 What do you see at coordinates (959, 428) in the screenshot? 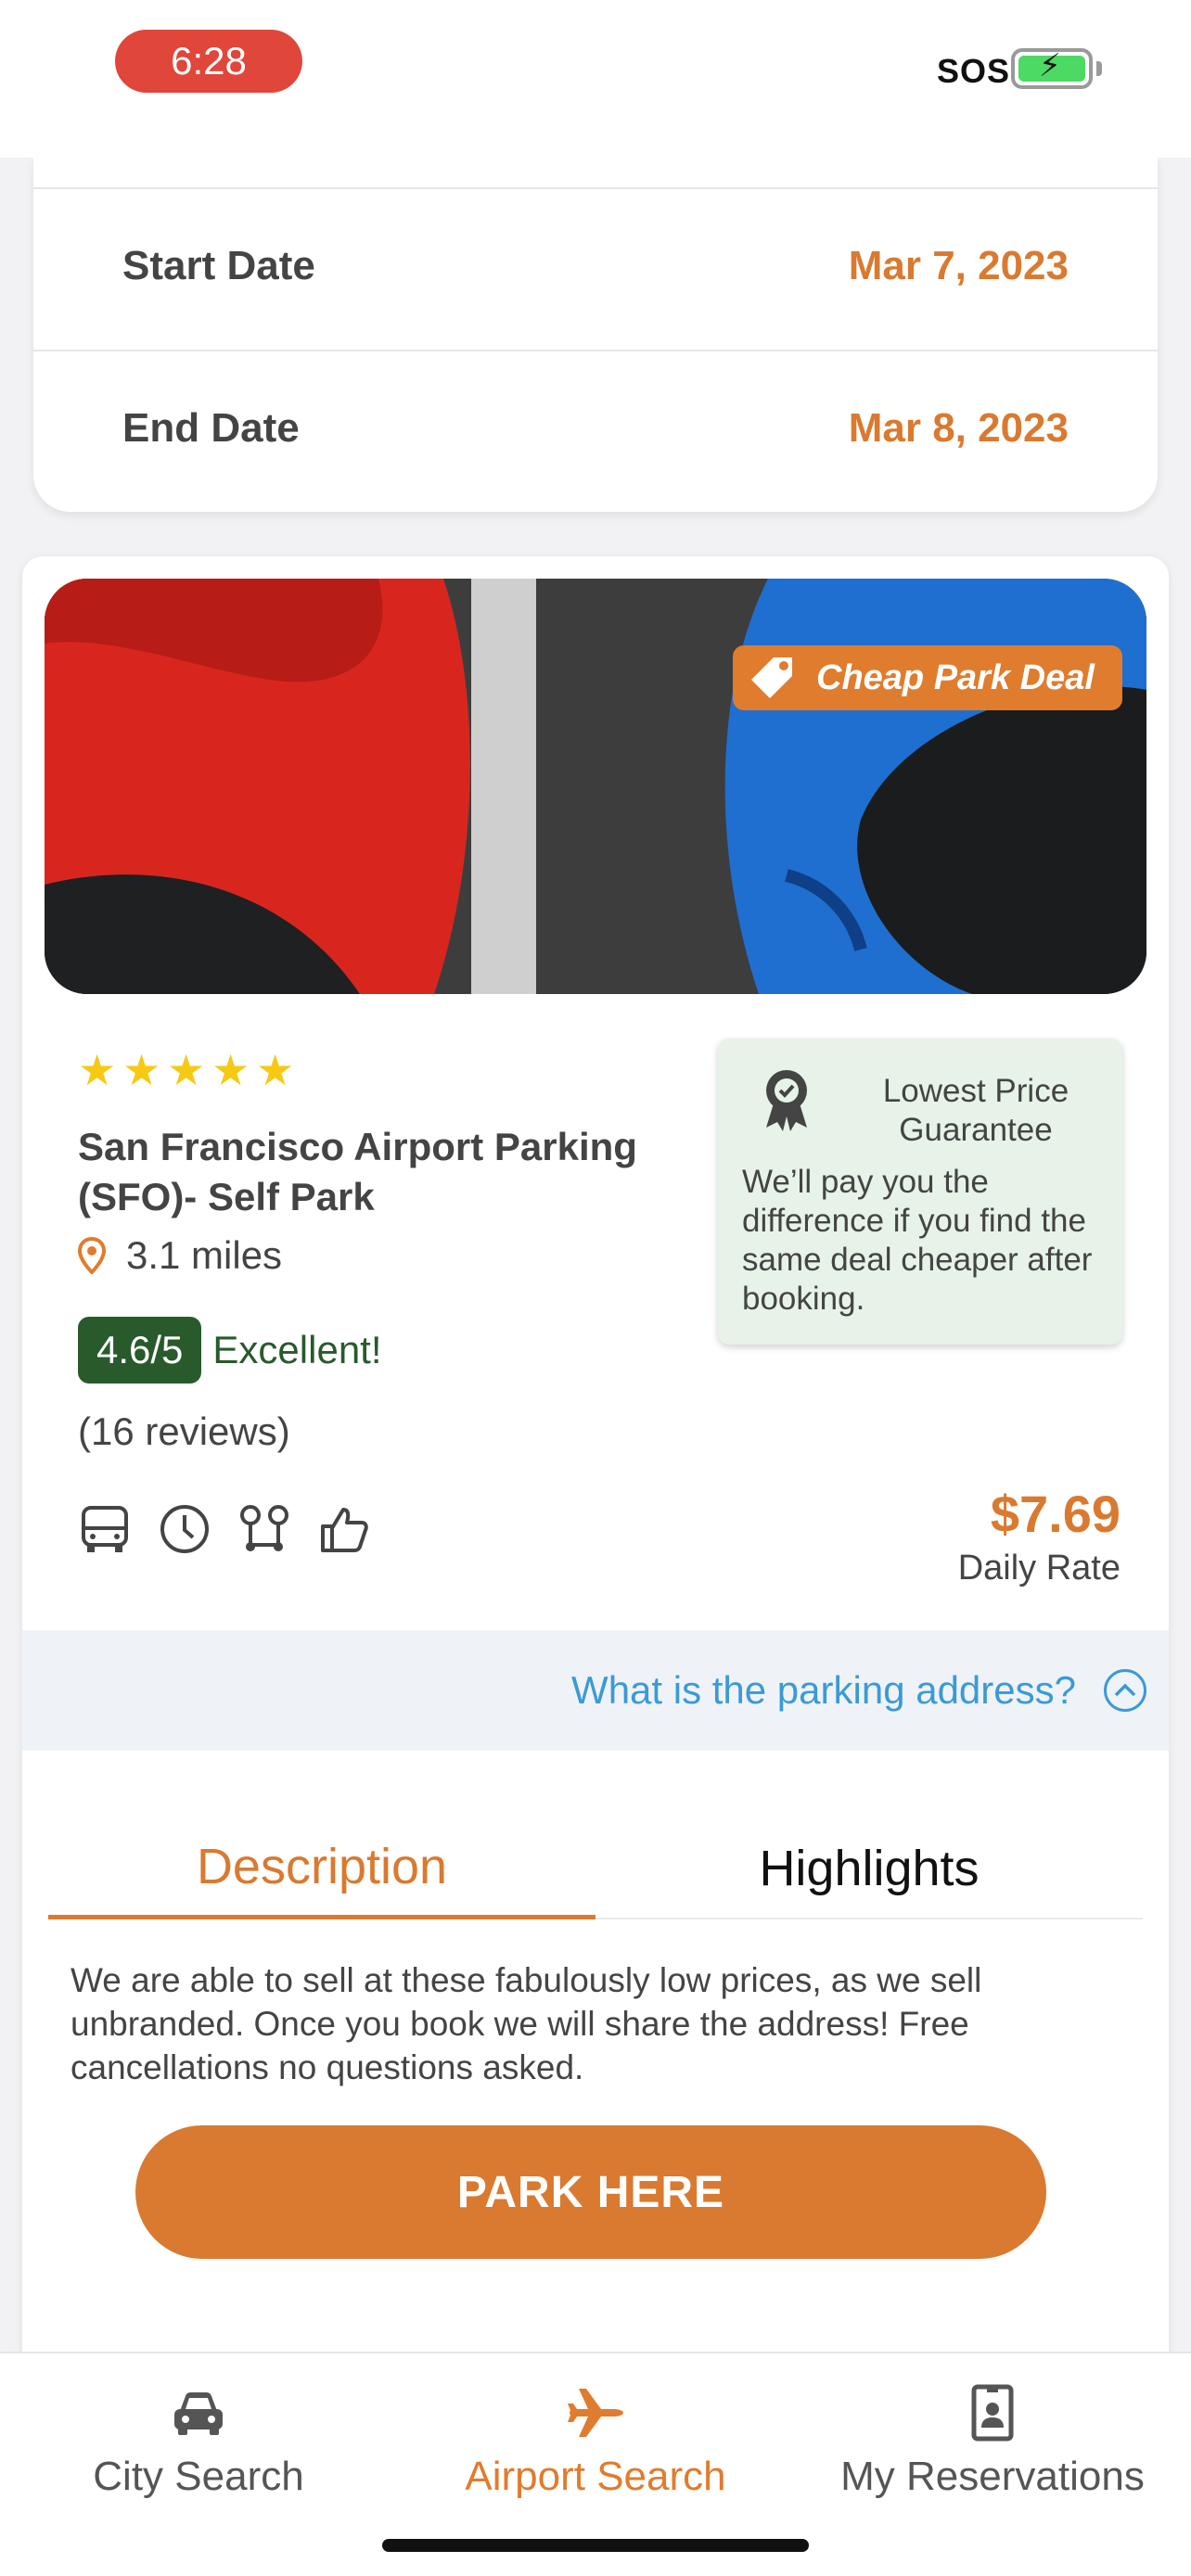
I see `end-date-value: Mar 8, 2023` at bounding box center [959, 428].